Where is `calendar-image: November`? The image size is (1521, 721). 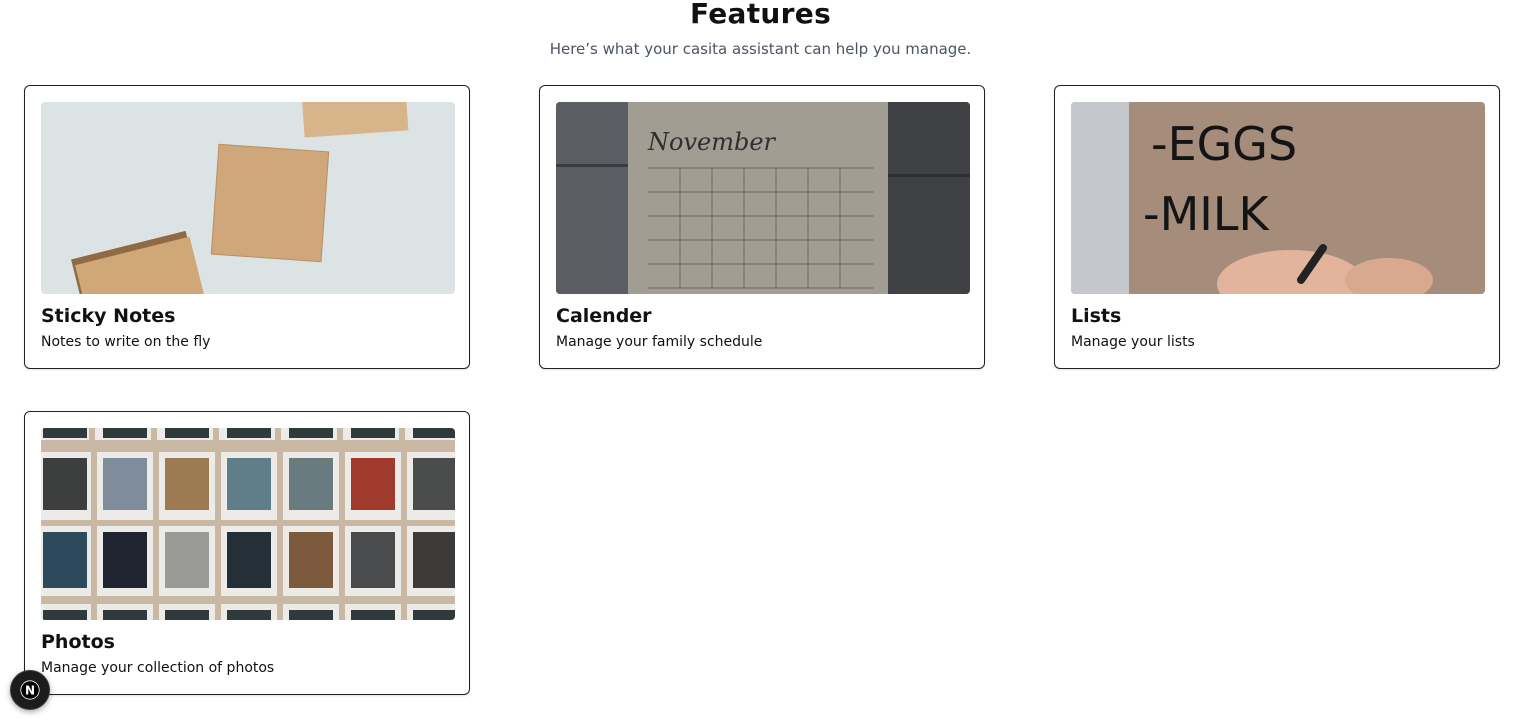 calendar-image: November is located at coordinates (763, 198).